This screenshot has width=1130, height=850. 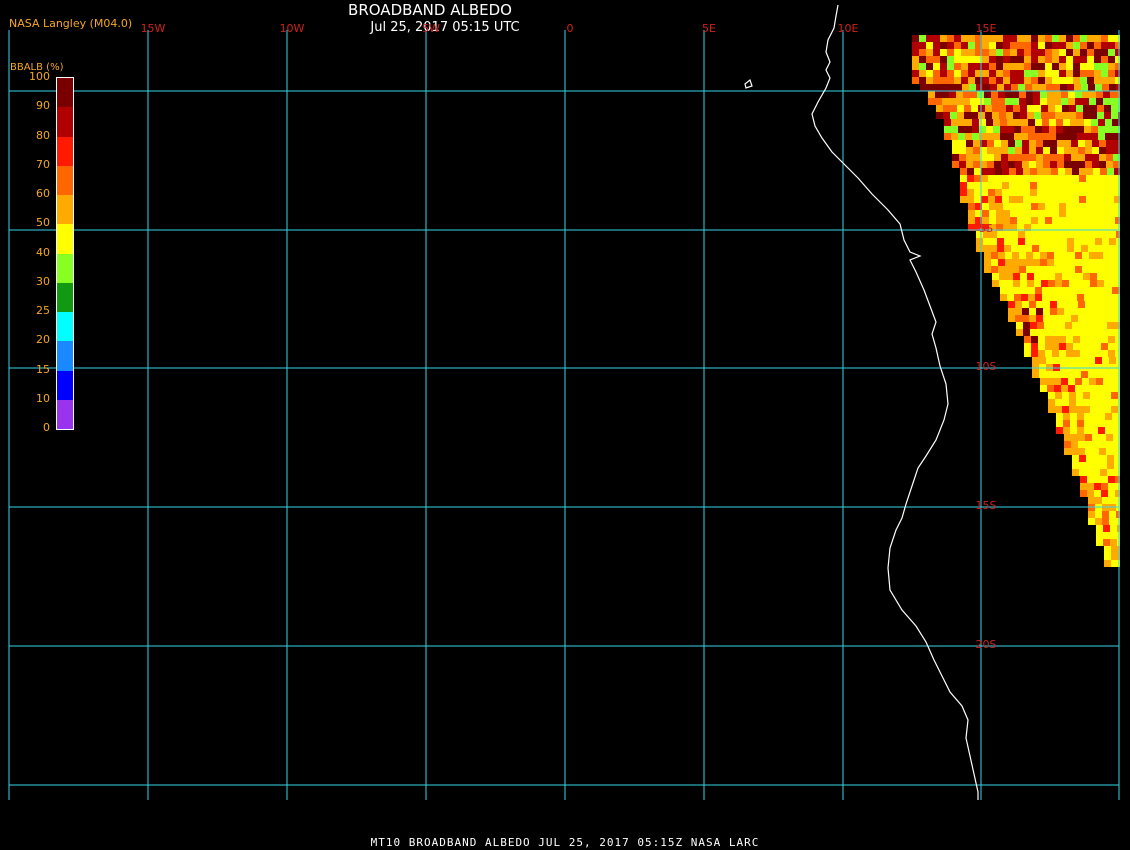 I want to click on colorbar-tick-label: 80, so click(x=43, y=135).